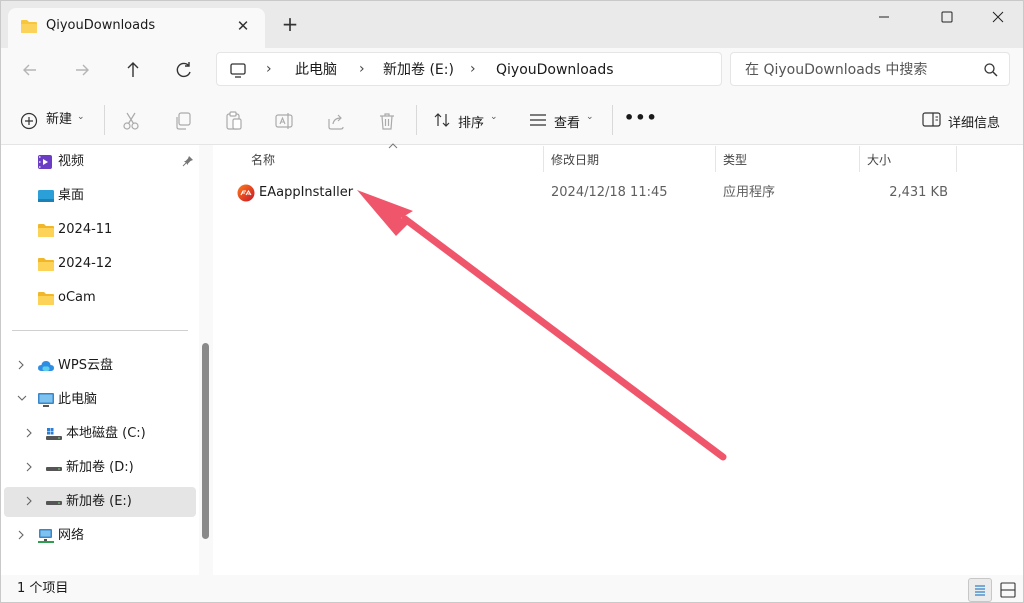  Describe the element at coordinates (870, 69) in the screenshot. I see `search-input: 在 QiyouDownloads 中搜索` at that location.